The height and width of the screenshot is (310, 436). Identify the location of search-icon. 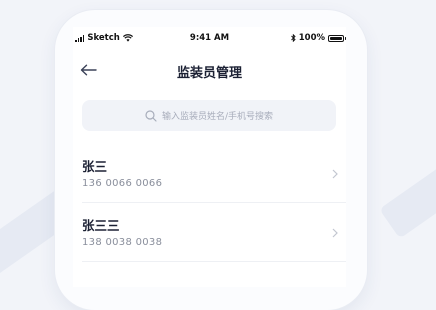
(151, 115).